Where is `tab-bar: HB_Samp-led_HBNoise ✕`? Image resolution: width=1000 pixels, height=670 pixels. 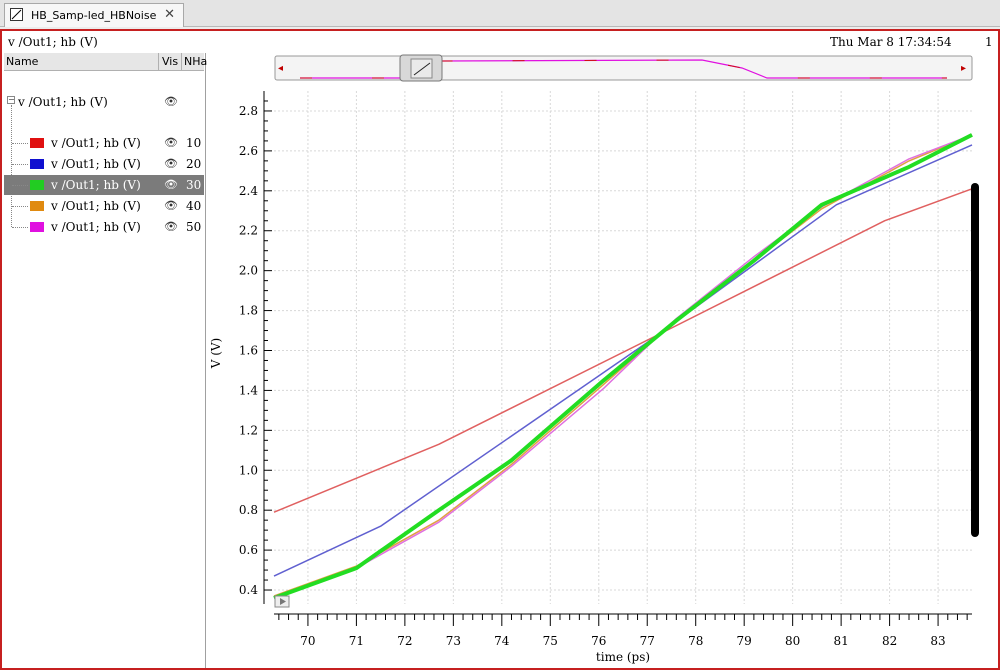 tab-bar: HB_Samp-led_HBNoise ✕ is located at coordinates (500, 13).